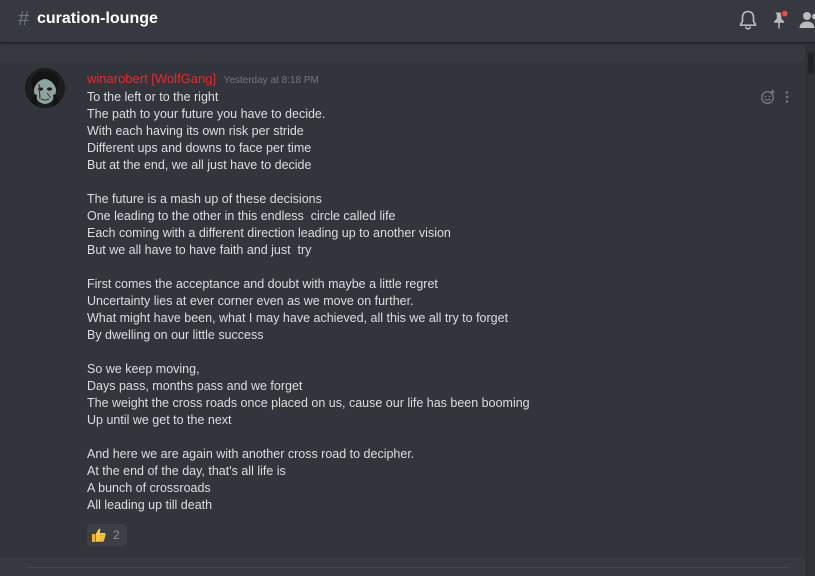  Describe the element at coordinates (407, 21) in the screenshot. I see `channel-header: # curation-lounge` at that location.